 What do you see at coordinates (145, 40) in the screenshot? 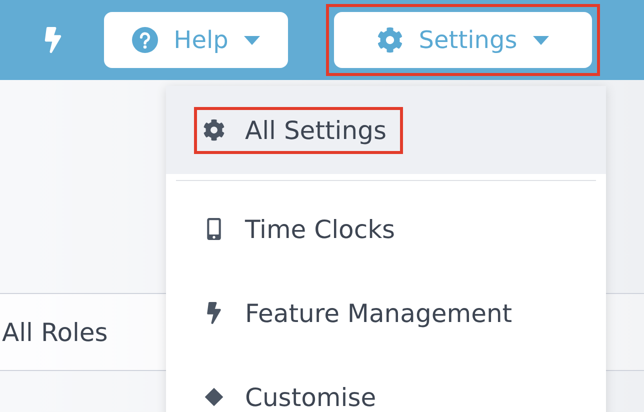
I see `help-icon` at bounding box center [145, 40].